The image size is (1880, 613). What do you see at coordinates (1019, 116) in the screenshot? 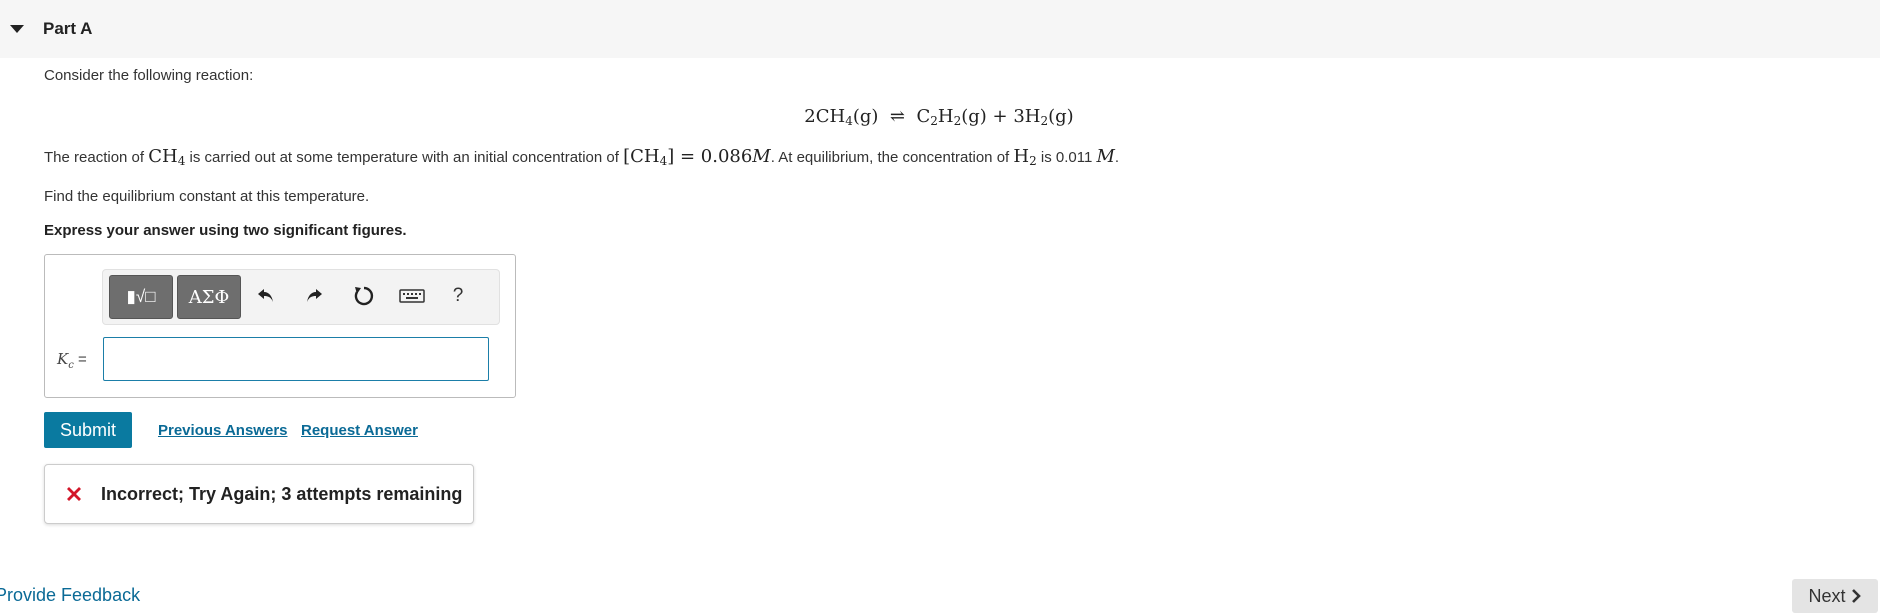
I see `eq-rhs2-coef: 3` at bounding box center [1019, 116].